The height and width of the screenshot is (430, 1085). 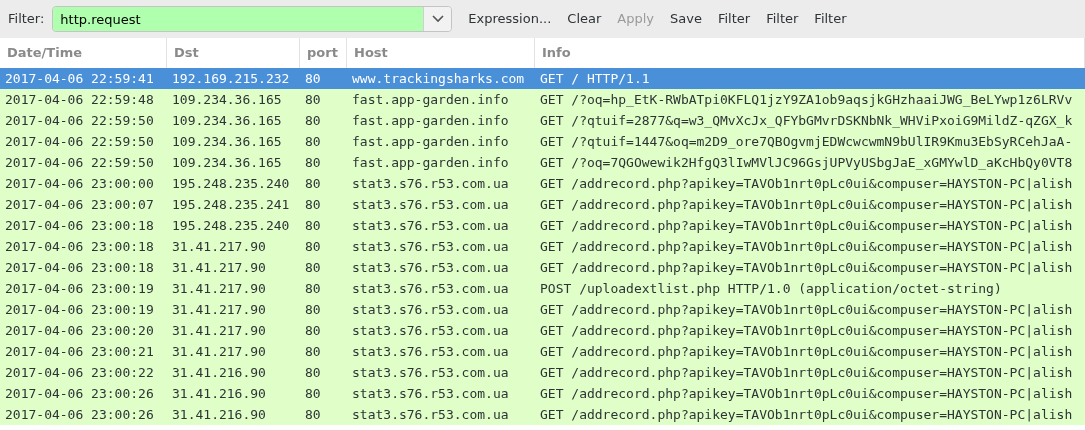 I want to click on table-cell-text: 2017-04-06 23:00:07, so click(x=79, y=205).